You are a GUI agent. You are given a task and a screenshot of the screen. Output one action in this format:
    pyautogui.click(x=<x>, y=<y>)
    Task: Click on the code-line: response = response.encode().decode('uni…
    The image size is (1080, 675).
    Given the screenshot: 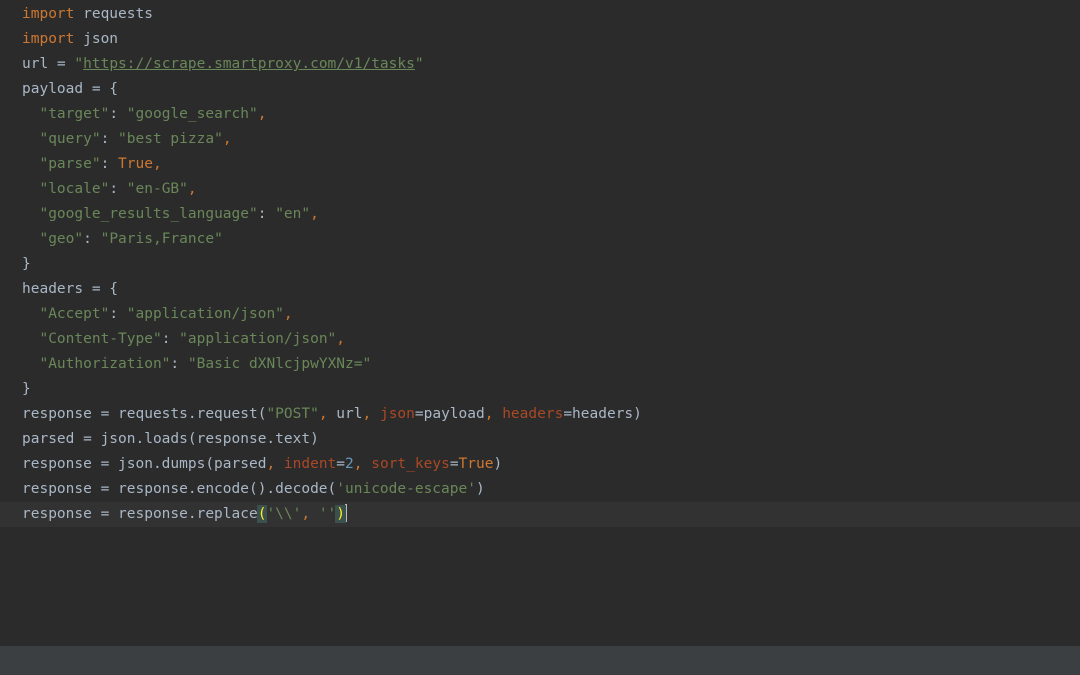 What is the action you would take?
    pyautogui.click(x=540, y=489)
    